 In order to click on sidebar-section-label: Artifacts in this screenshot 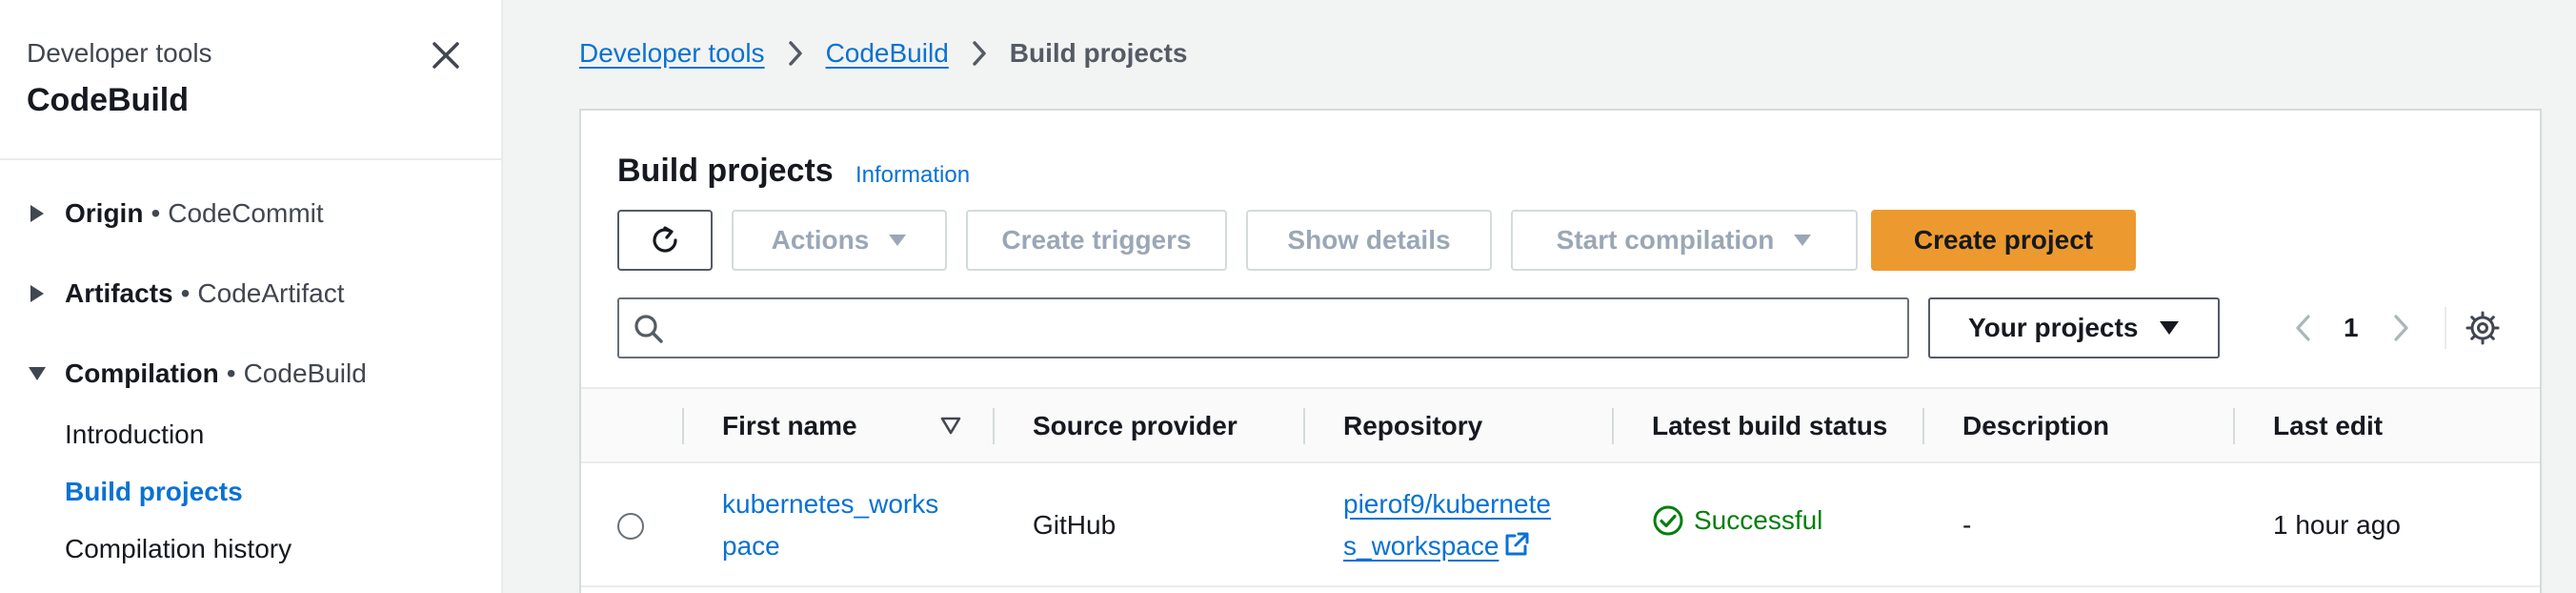, I will do `click(119, 293)`.